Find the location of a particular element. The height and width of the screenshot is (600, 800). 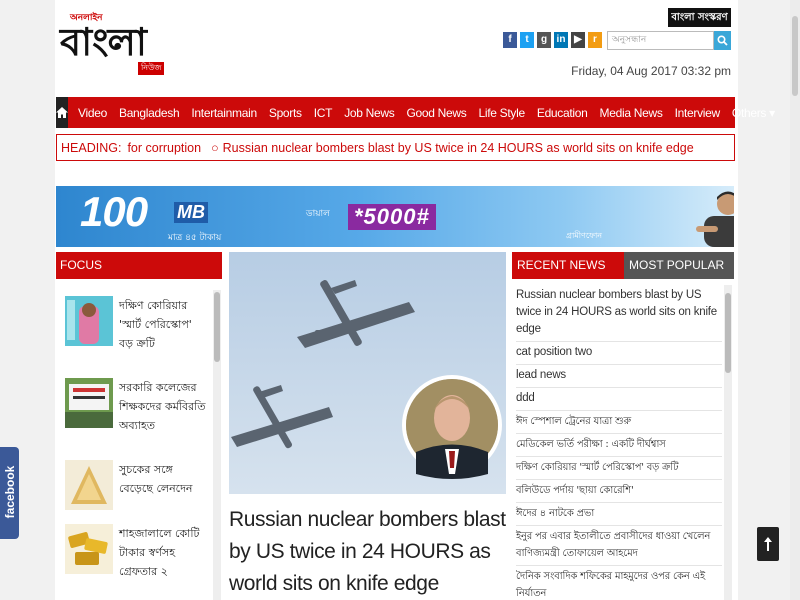

nav-item-ict: ICT is located at coordinates (323, 113).